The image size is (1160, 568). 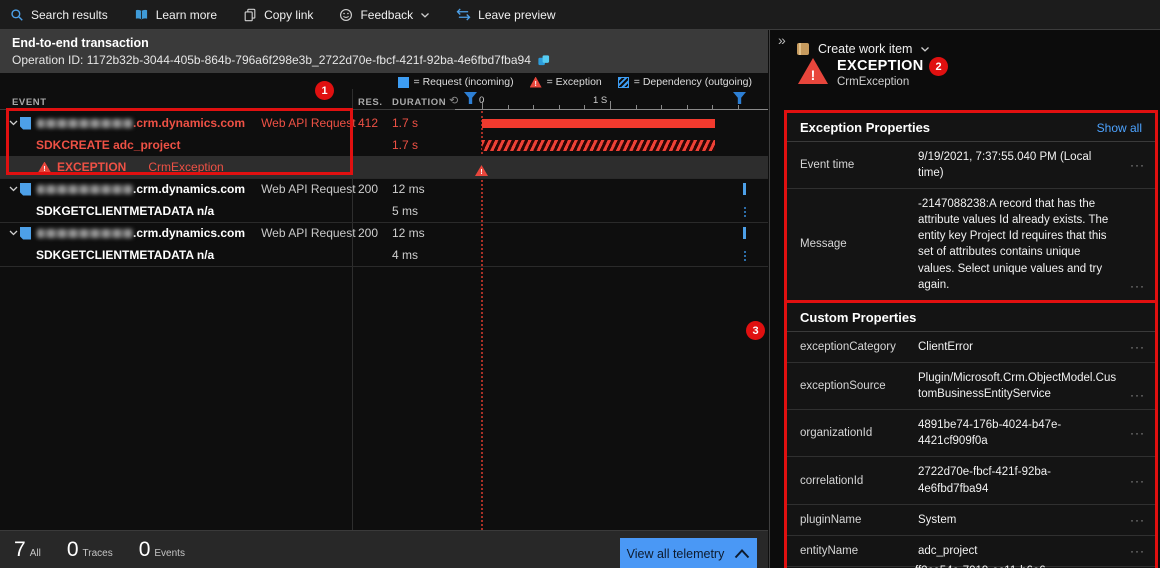 I want to click on count-events: 0 Events, so click(x=162, y=550).